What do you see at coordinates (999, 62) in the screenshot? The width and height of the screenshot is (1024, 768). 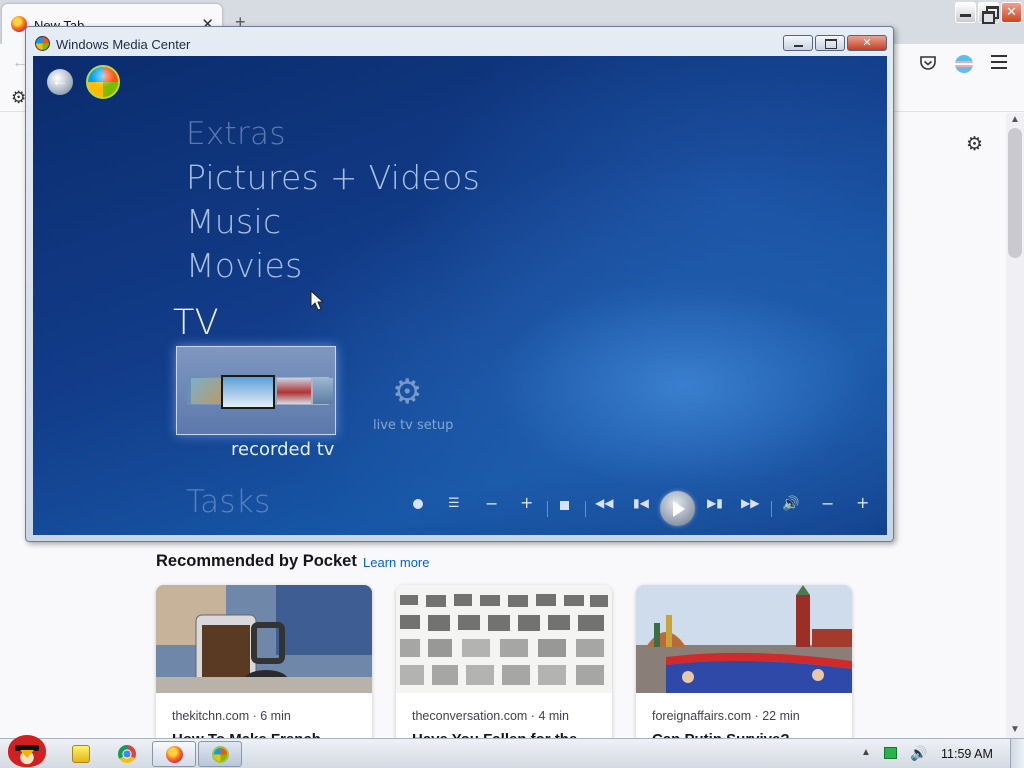 I see `hamburger-menu-icon` at bounding box center [999, 62].